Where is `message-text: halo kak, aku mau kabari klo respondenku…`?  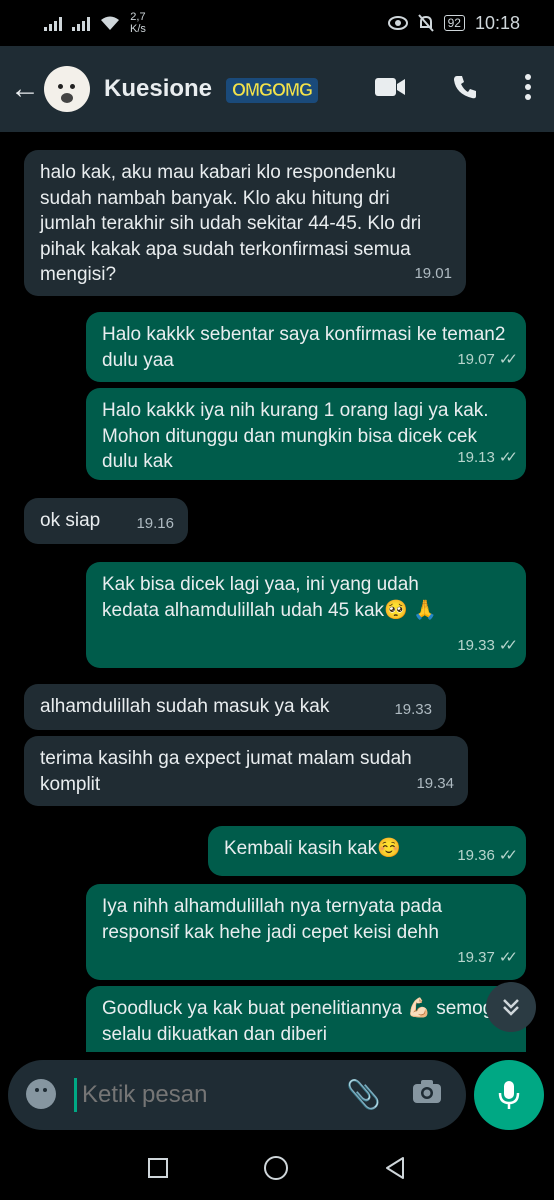
message-text: halo kak, aku mau kabari klo respondenku… is located at coordinates (231, 223).